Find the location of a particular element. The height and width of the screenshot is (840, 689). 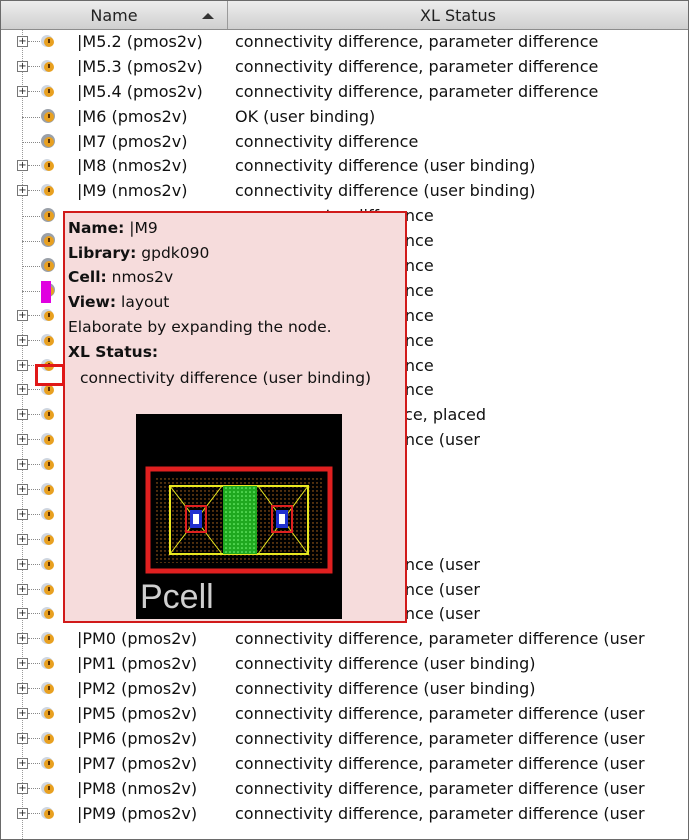

tooltip-status-label: XL Status: is located at coordinates (113, 352).